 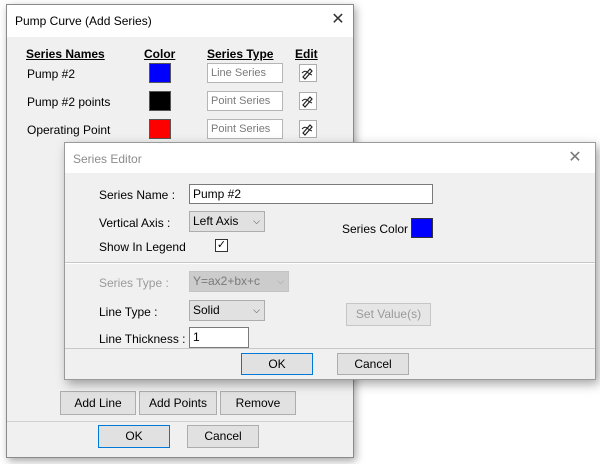 What do you see at coordinates (378, 229) in the screenshot?
I see `series-color-label: Series Color :` at bounding box center [378, 229].